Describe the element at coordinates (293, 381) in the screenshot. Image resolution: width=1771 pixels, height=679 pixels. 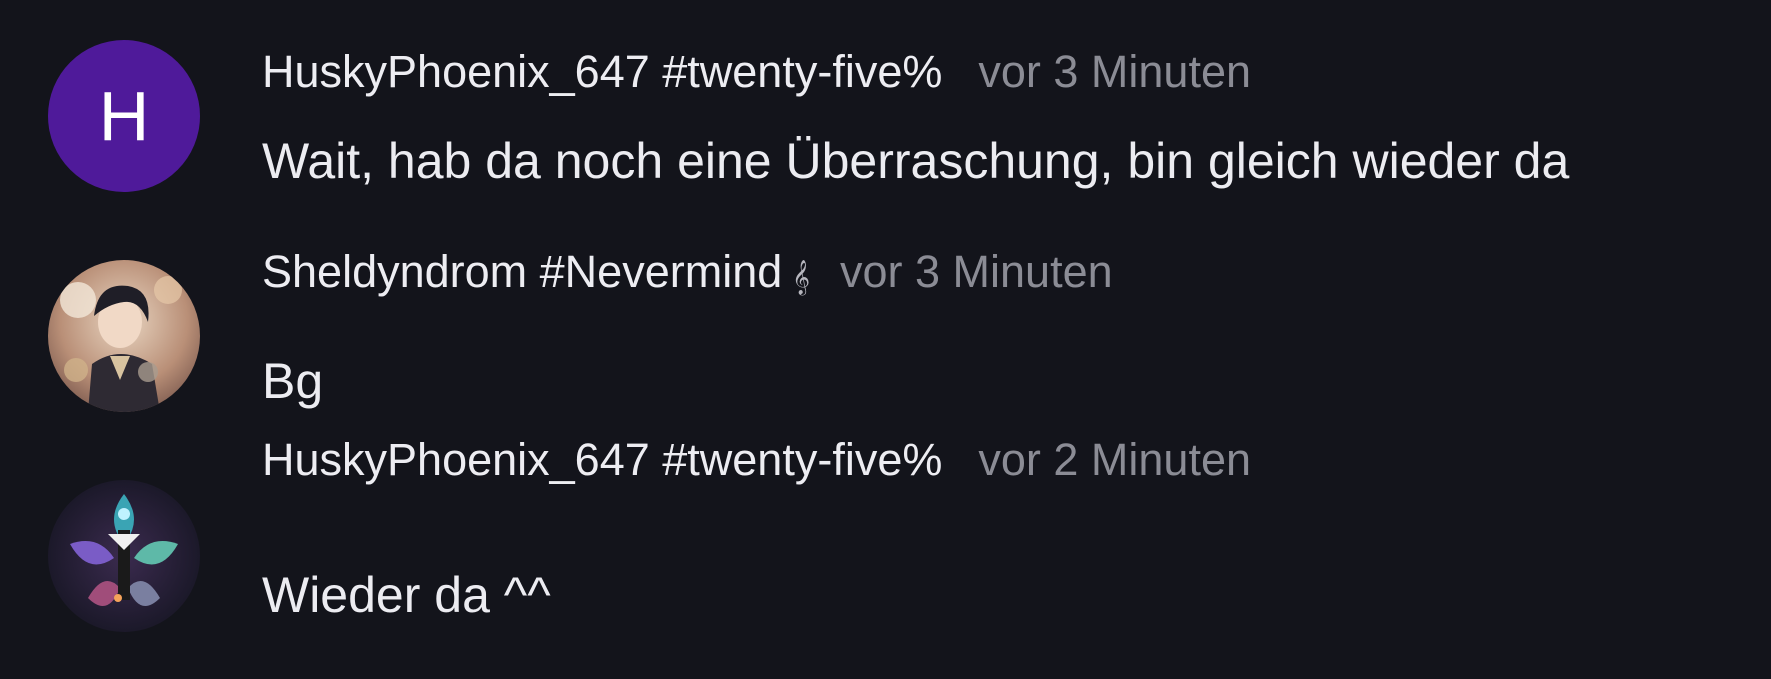
I see `message-text: Bg` at that location.